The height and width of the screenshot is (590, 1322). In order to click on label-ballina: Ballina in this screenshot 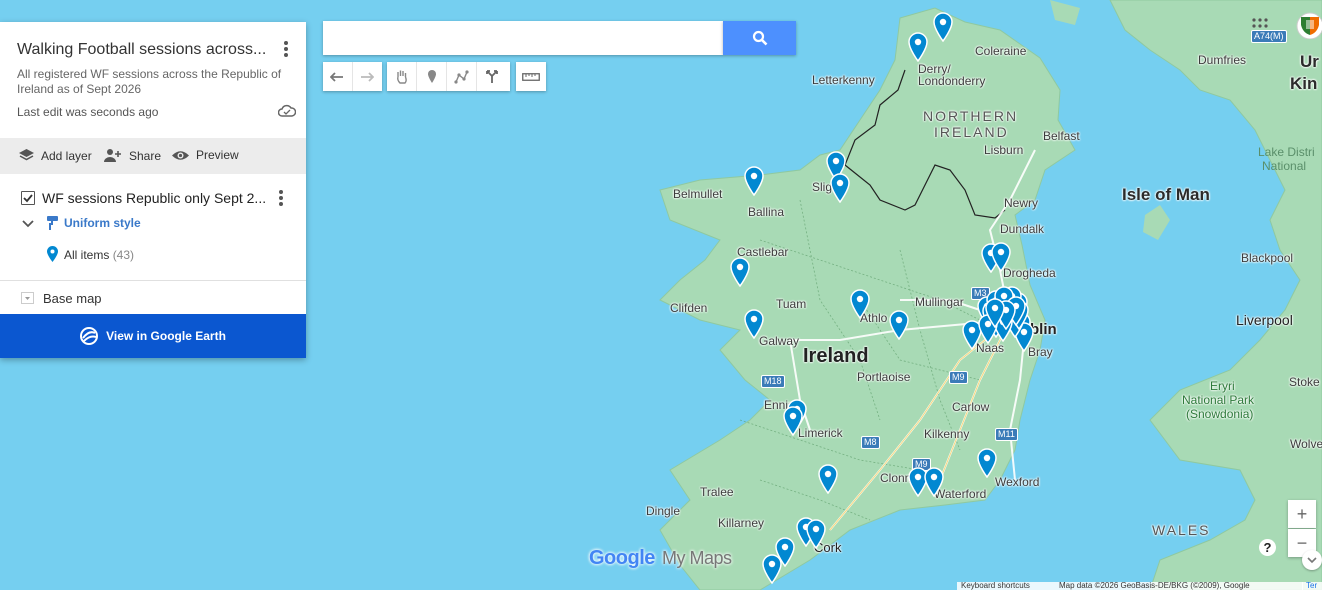, I will do `click(766, 212)`.